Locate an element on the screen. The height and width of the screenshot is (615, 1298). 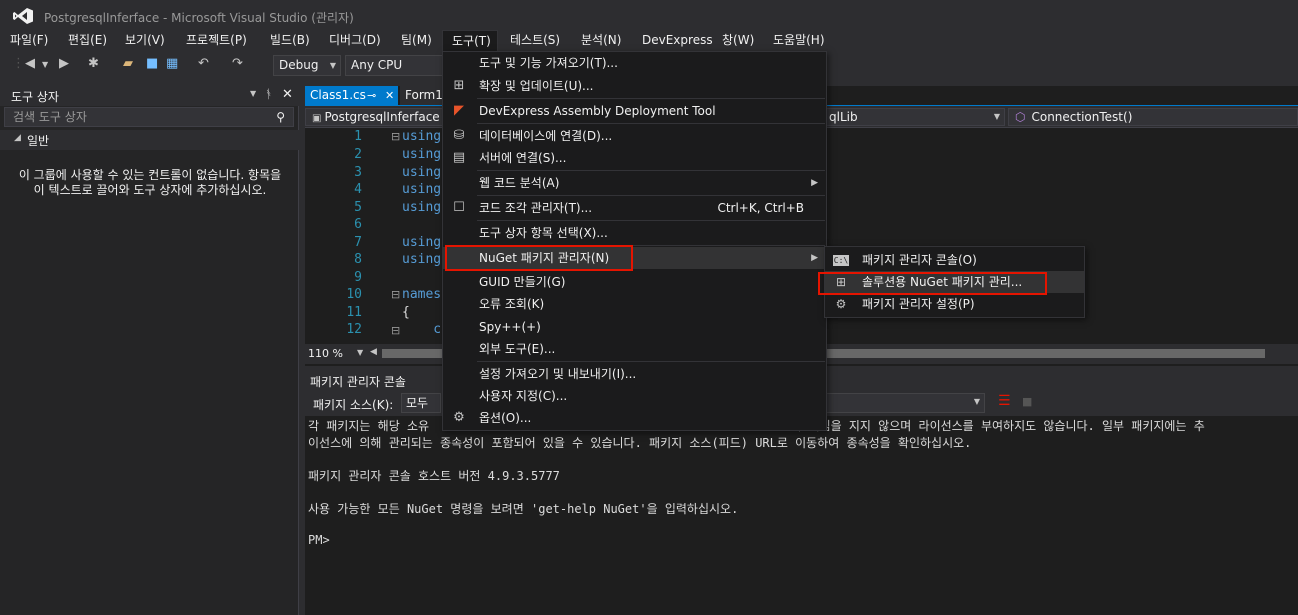
stop-icon: ■ is located at coordinates (1027, 401).